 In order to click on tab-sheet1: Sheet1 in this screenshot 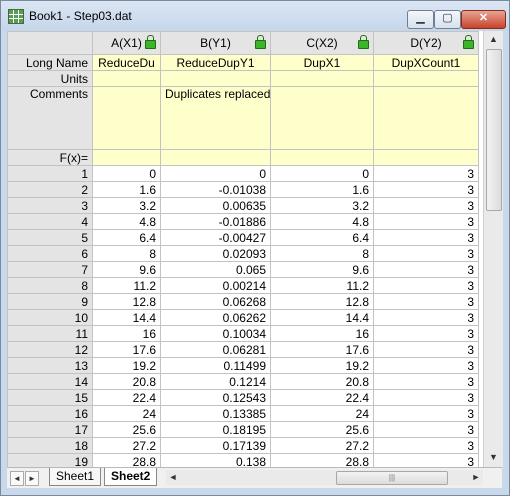, I will do `click(75, 477)`.